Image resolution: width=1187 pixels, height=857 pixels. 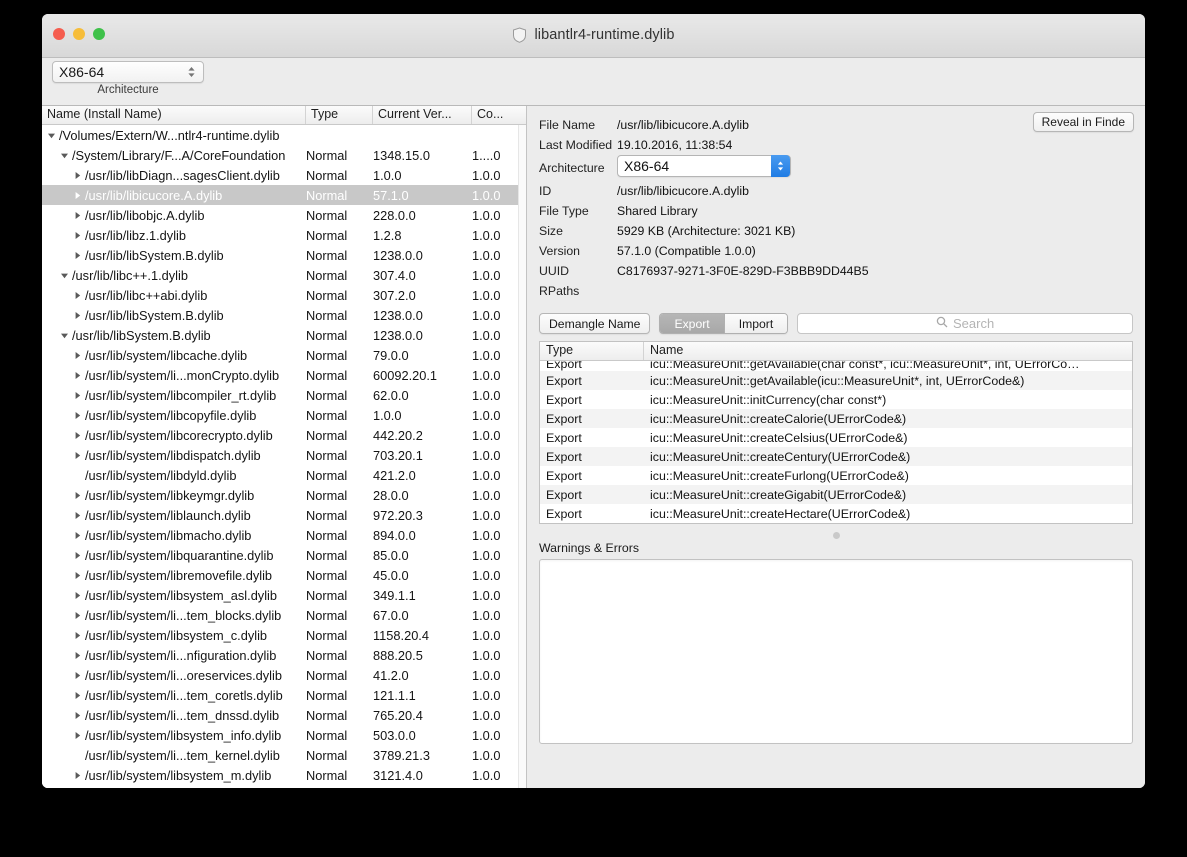 I want to click on demangle-name-button: Demangle Name, so click(x=595, y=323).